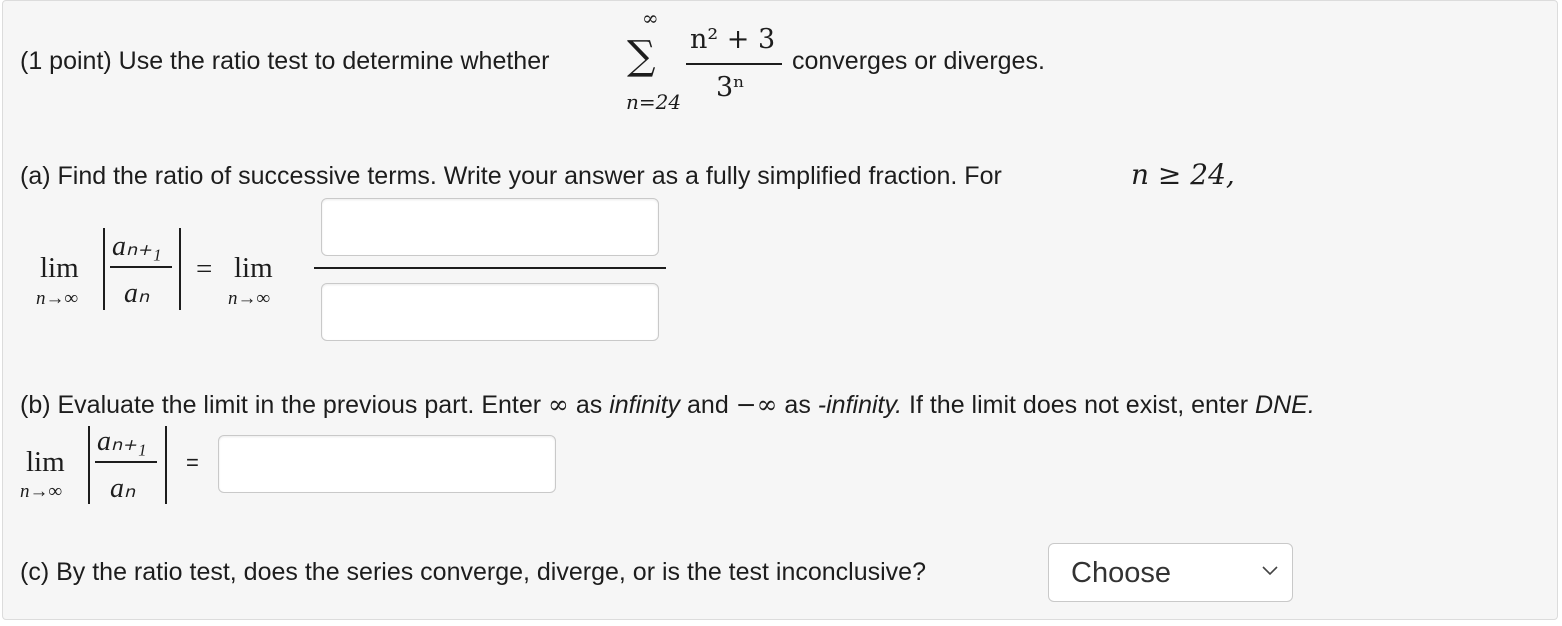  I want to click on abs-bar-left-b, so click(89, 465).